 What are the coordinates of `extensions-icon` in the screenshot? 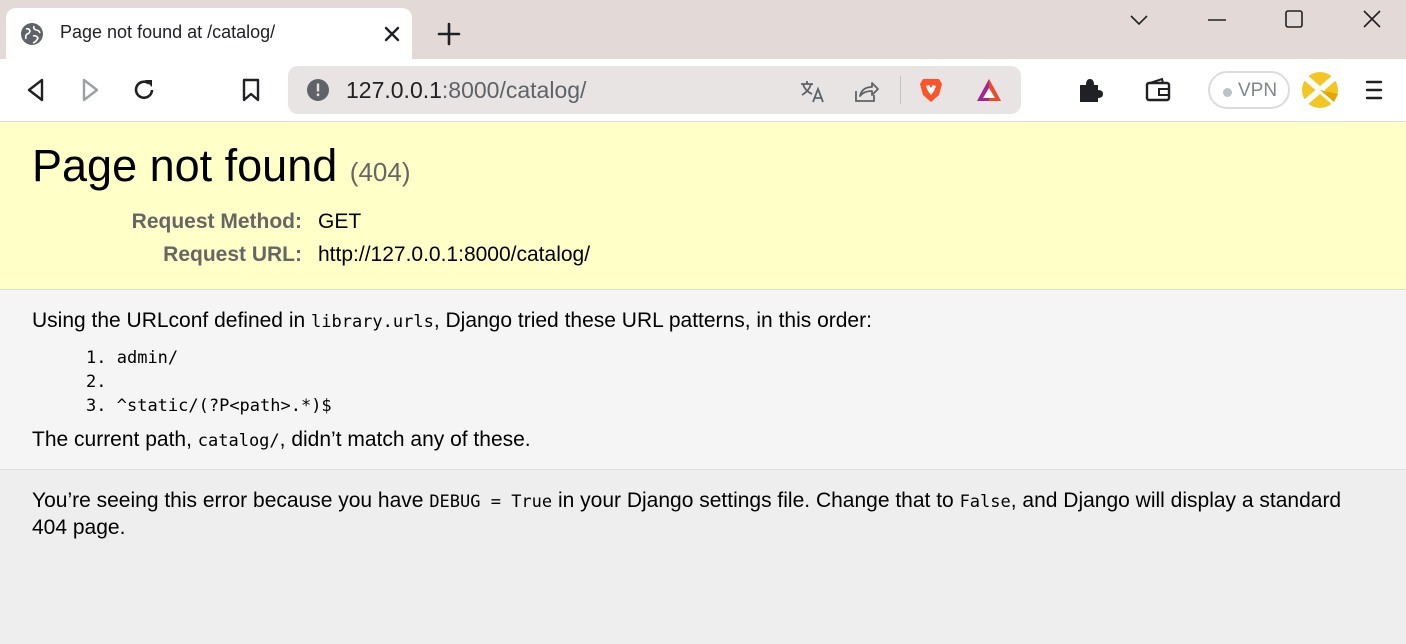 It's located at (1090, 90).